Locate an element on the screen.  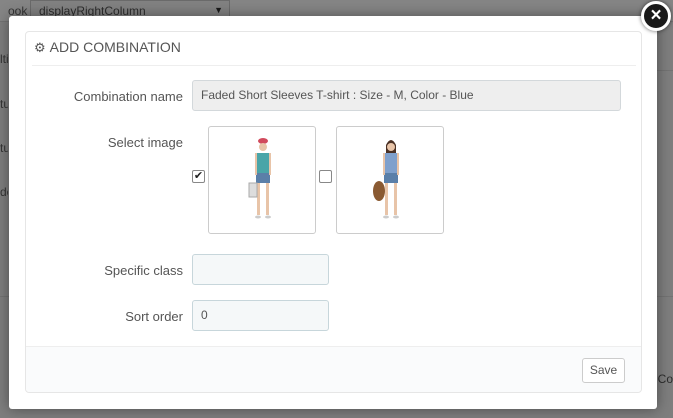
image-2-thumbnail is located at coordinates (390, 180).